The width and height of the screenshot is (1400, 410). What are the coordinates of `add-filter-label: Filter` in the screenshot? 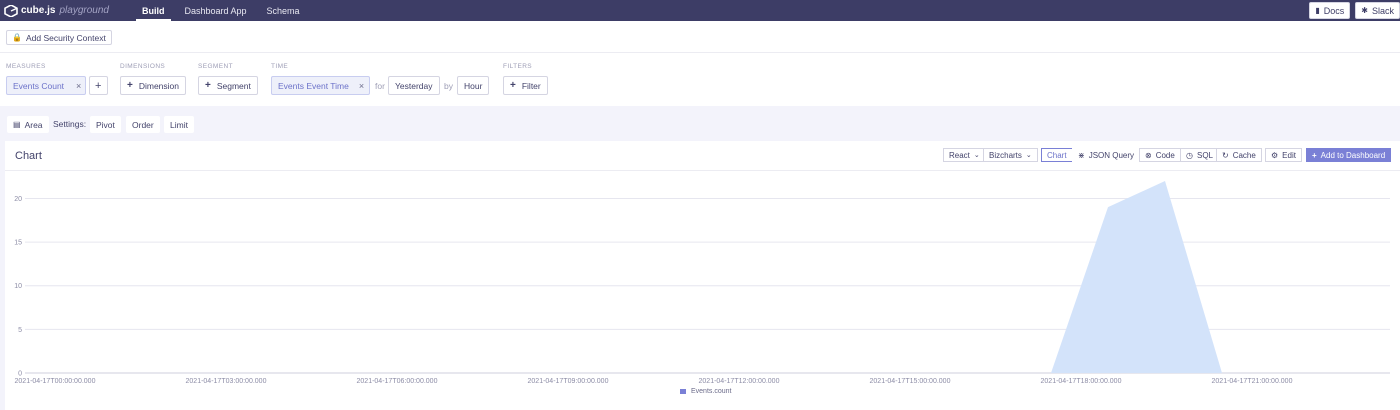 It's located at (531, 85).